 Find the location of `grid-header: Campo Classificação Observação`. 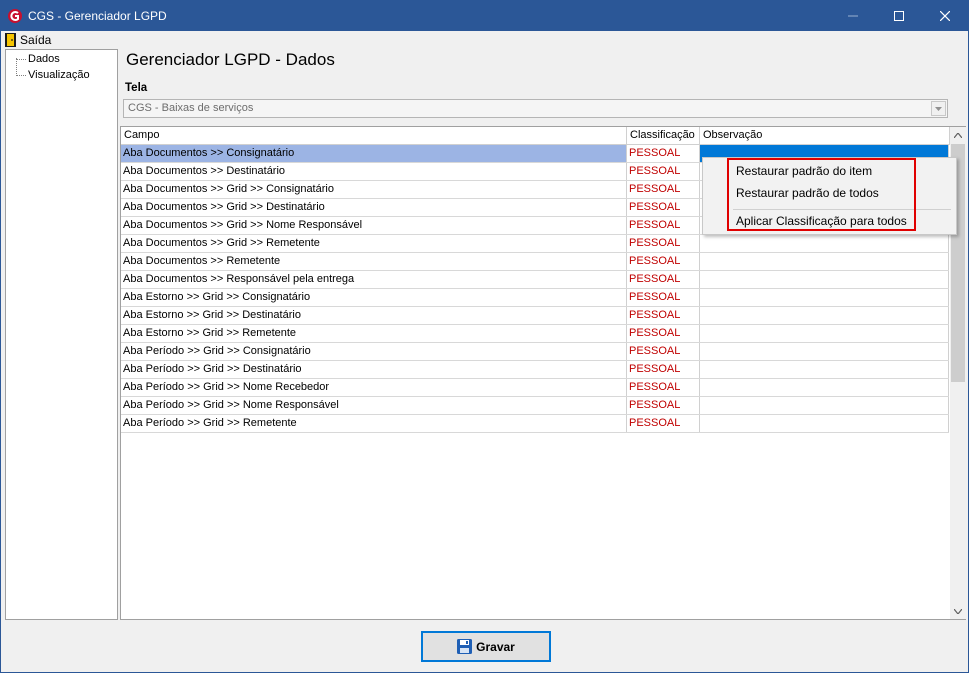

grid-header: Campo Classificação Observação is located at coordinates (535, 136).